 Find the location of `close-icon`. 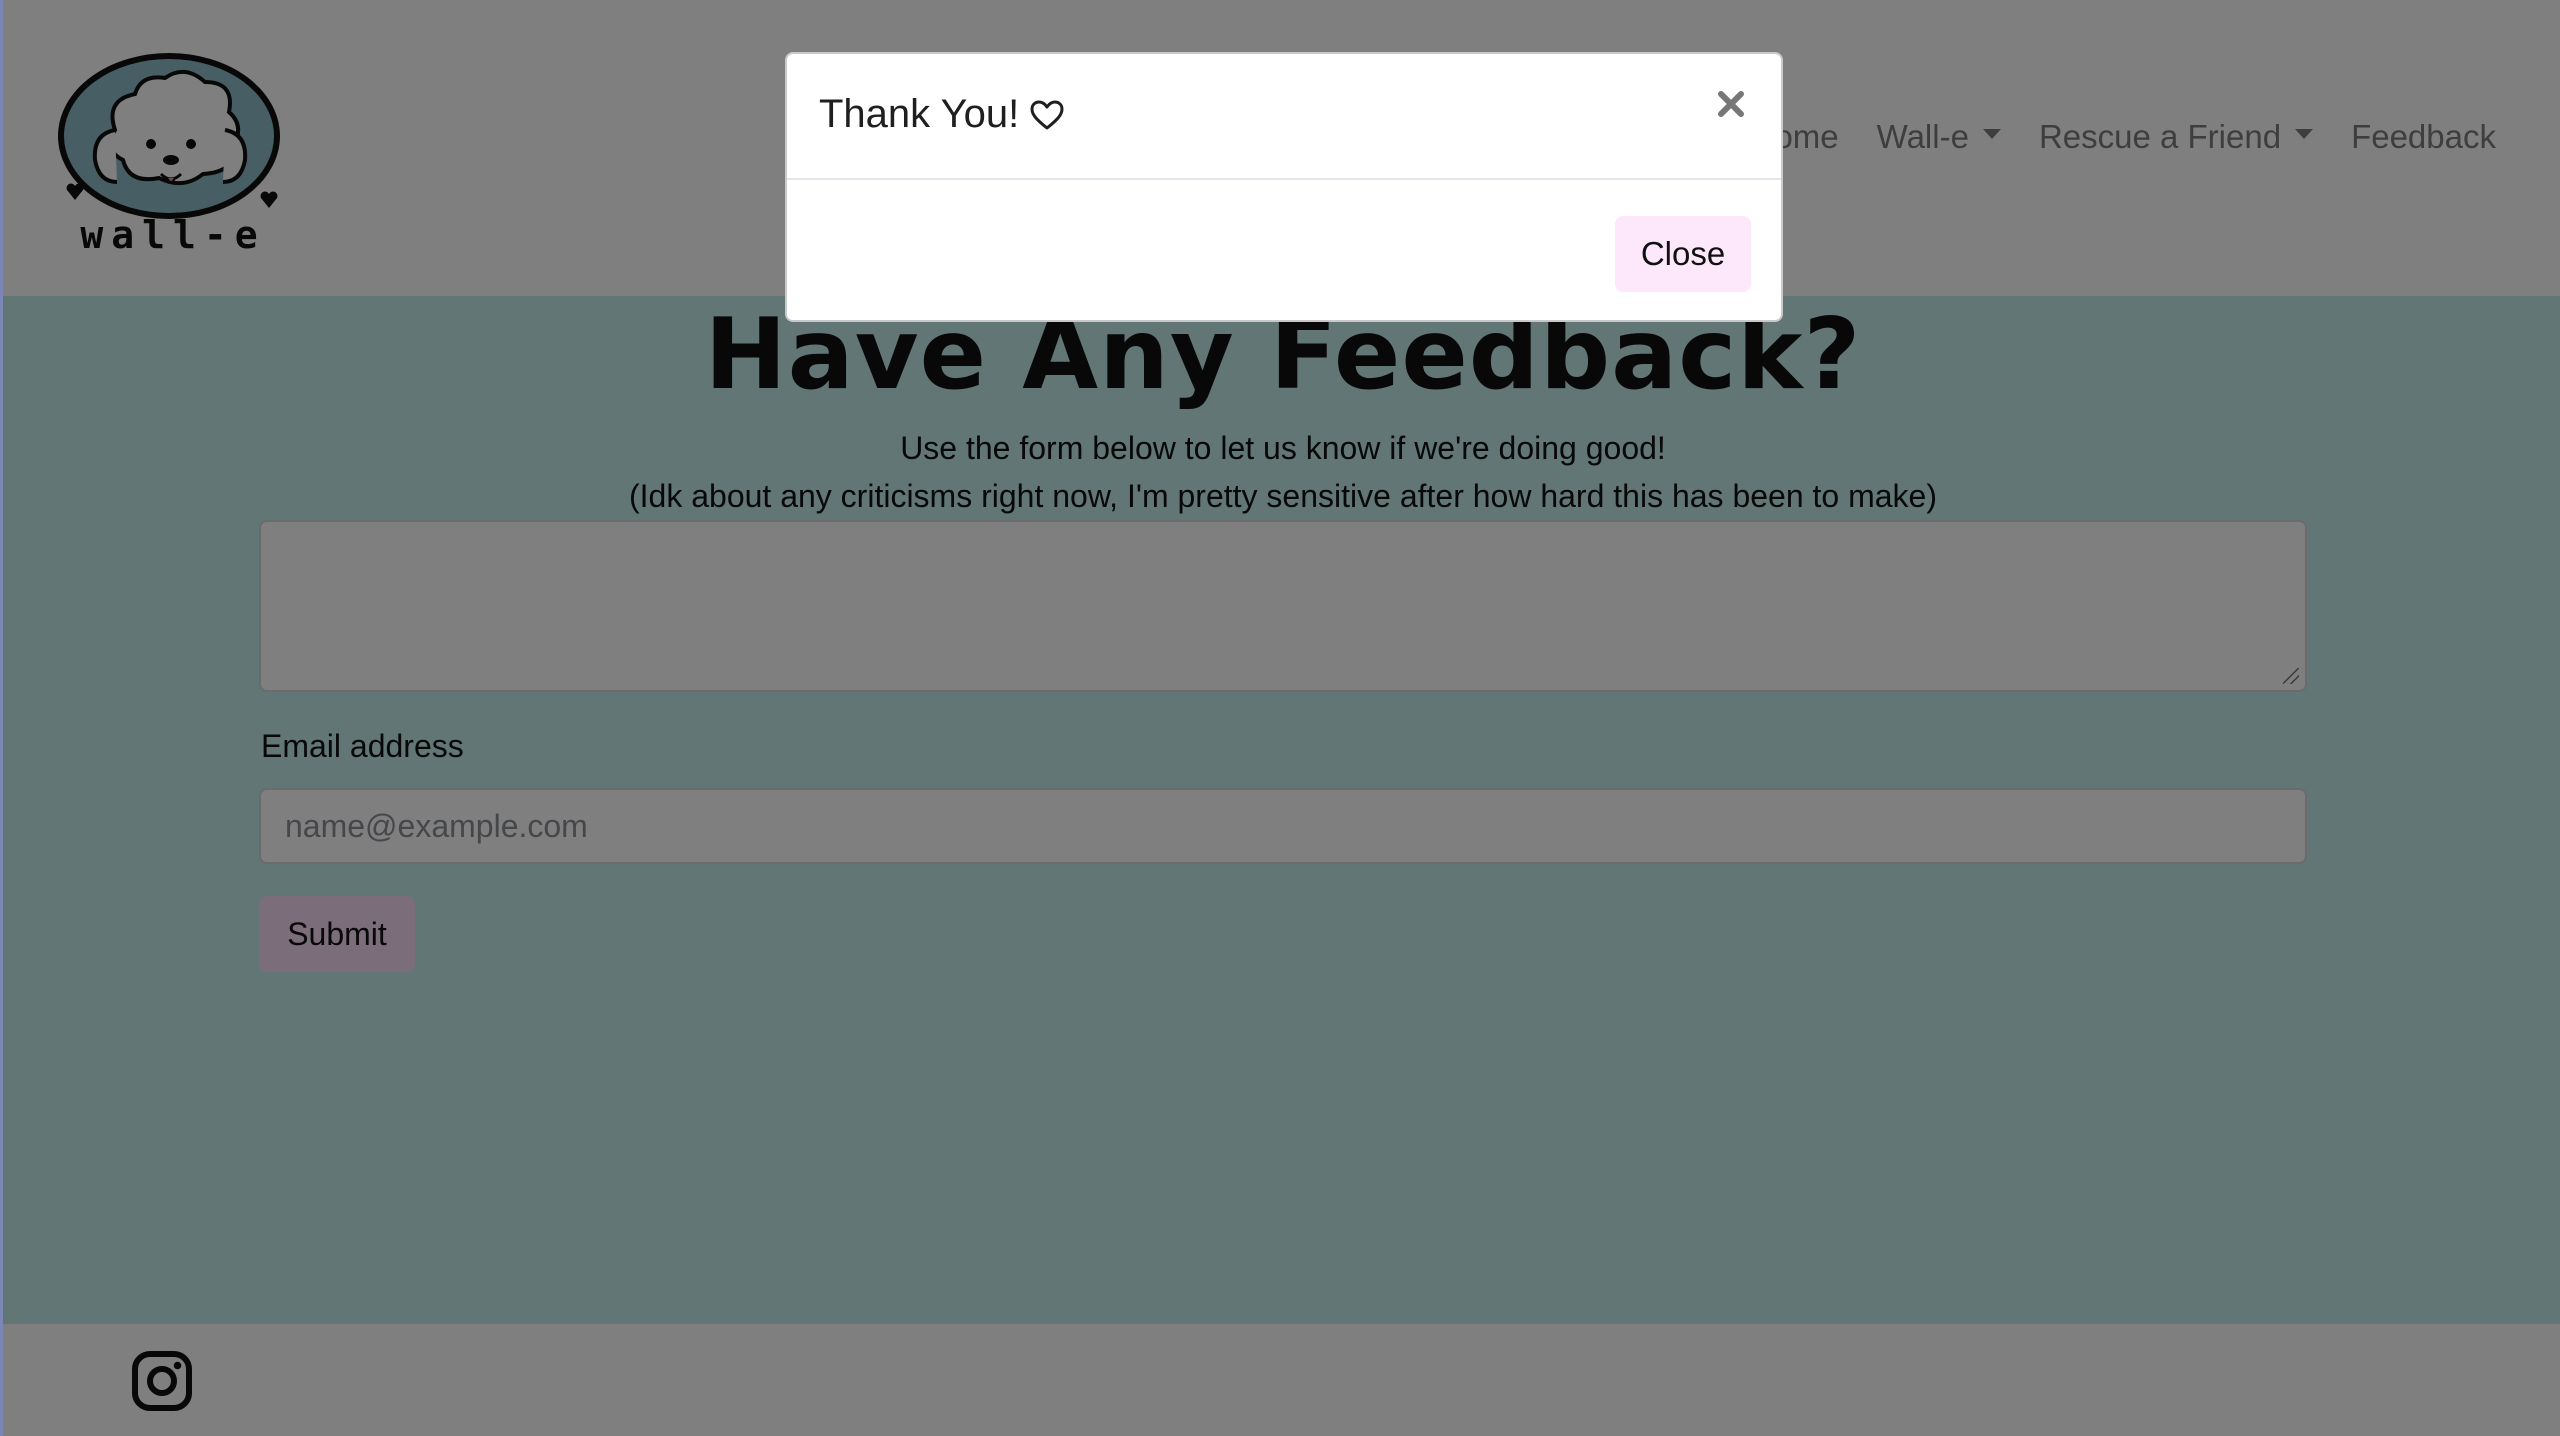

close-icon is located at coordinates (1731, 104).